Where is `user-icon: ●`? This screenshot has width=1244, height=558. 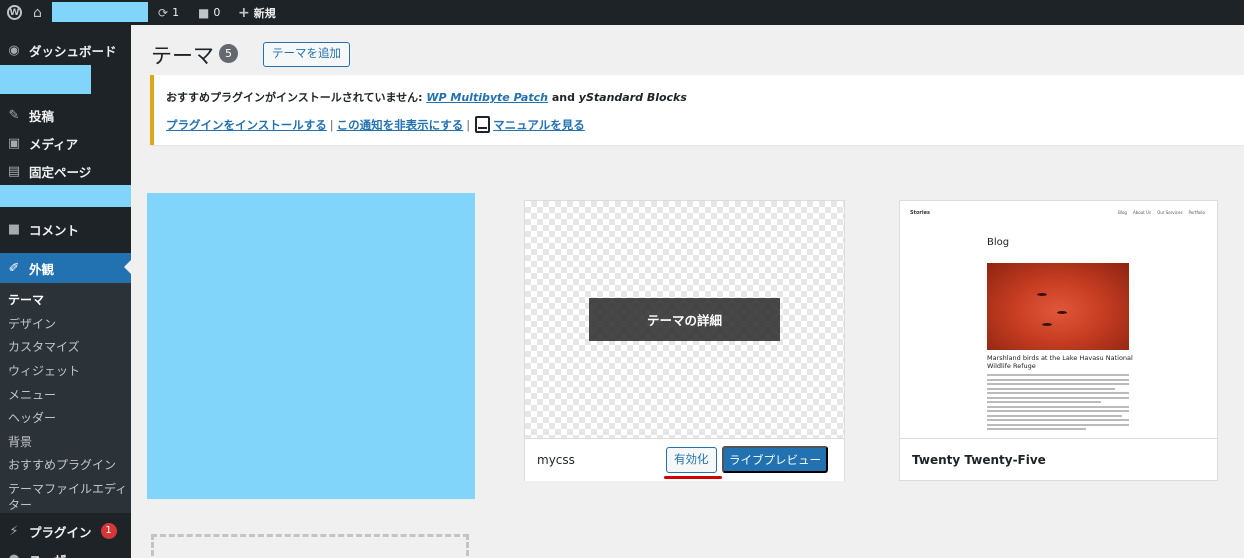 user-icon: ● is located at coordinates (14, 555).